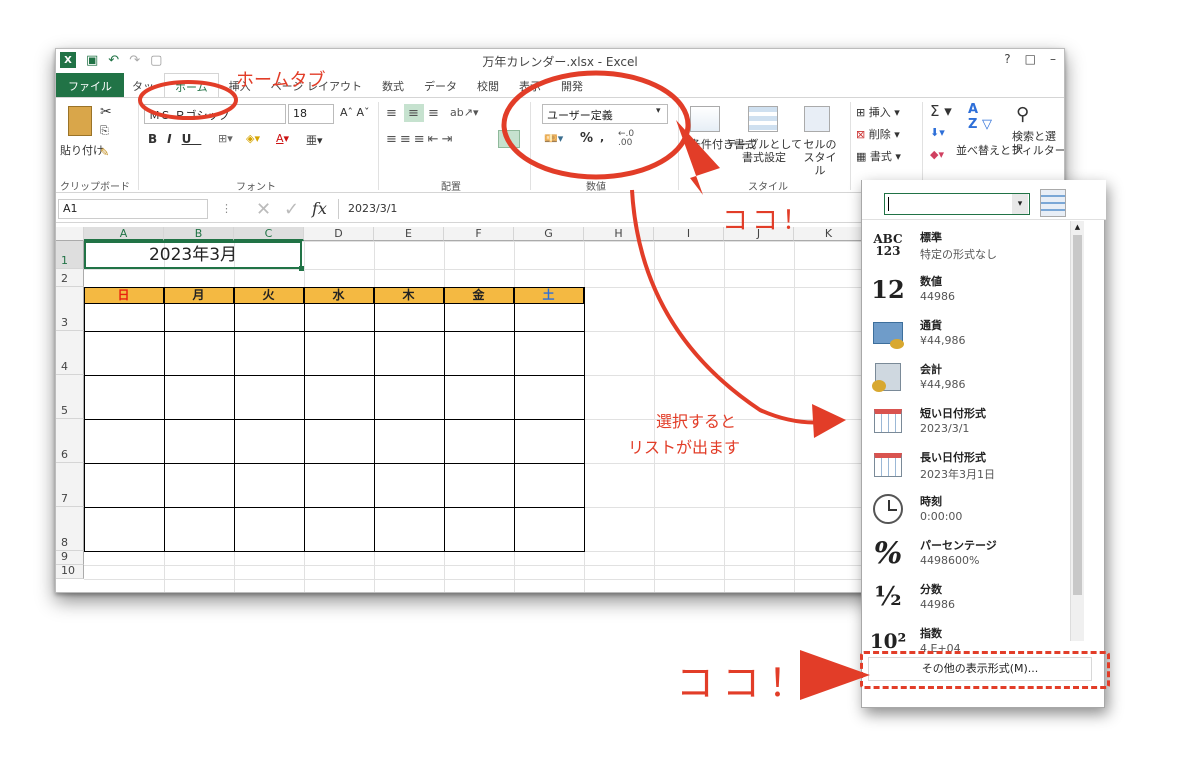 This screenshot has height=765, width=1200. What do you see at coordinates (188, 100) in the screenshot?
I see `home-tab-circle` at bounding box center [188, 100].